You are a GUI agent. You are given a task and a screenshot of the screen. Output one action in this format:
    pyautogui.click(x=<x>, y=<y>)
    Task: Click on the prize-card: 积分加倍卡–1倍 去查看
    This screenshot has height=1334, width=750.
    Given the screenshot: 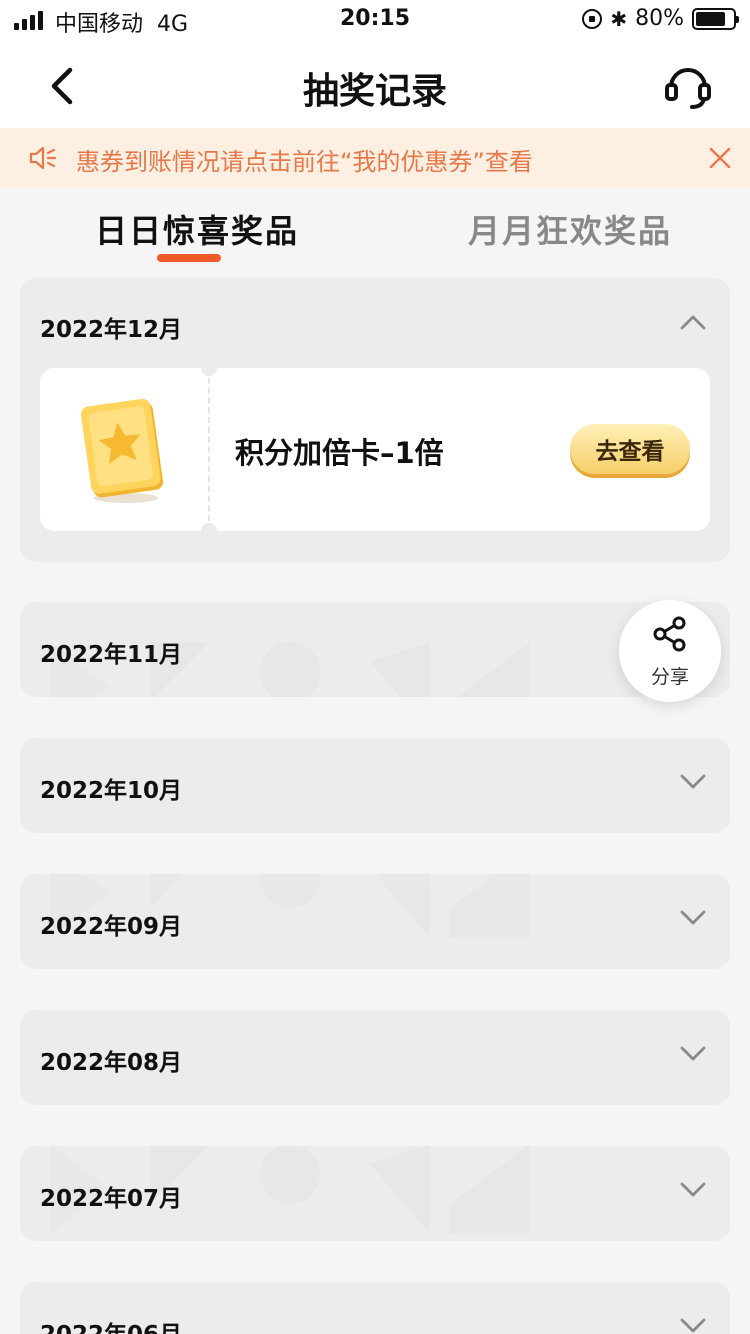 What is the action you would take?
    pyautogui.click(x=375, y=449)
    